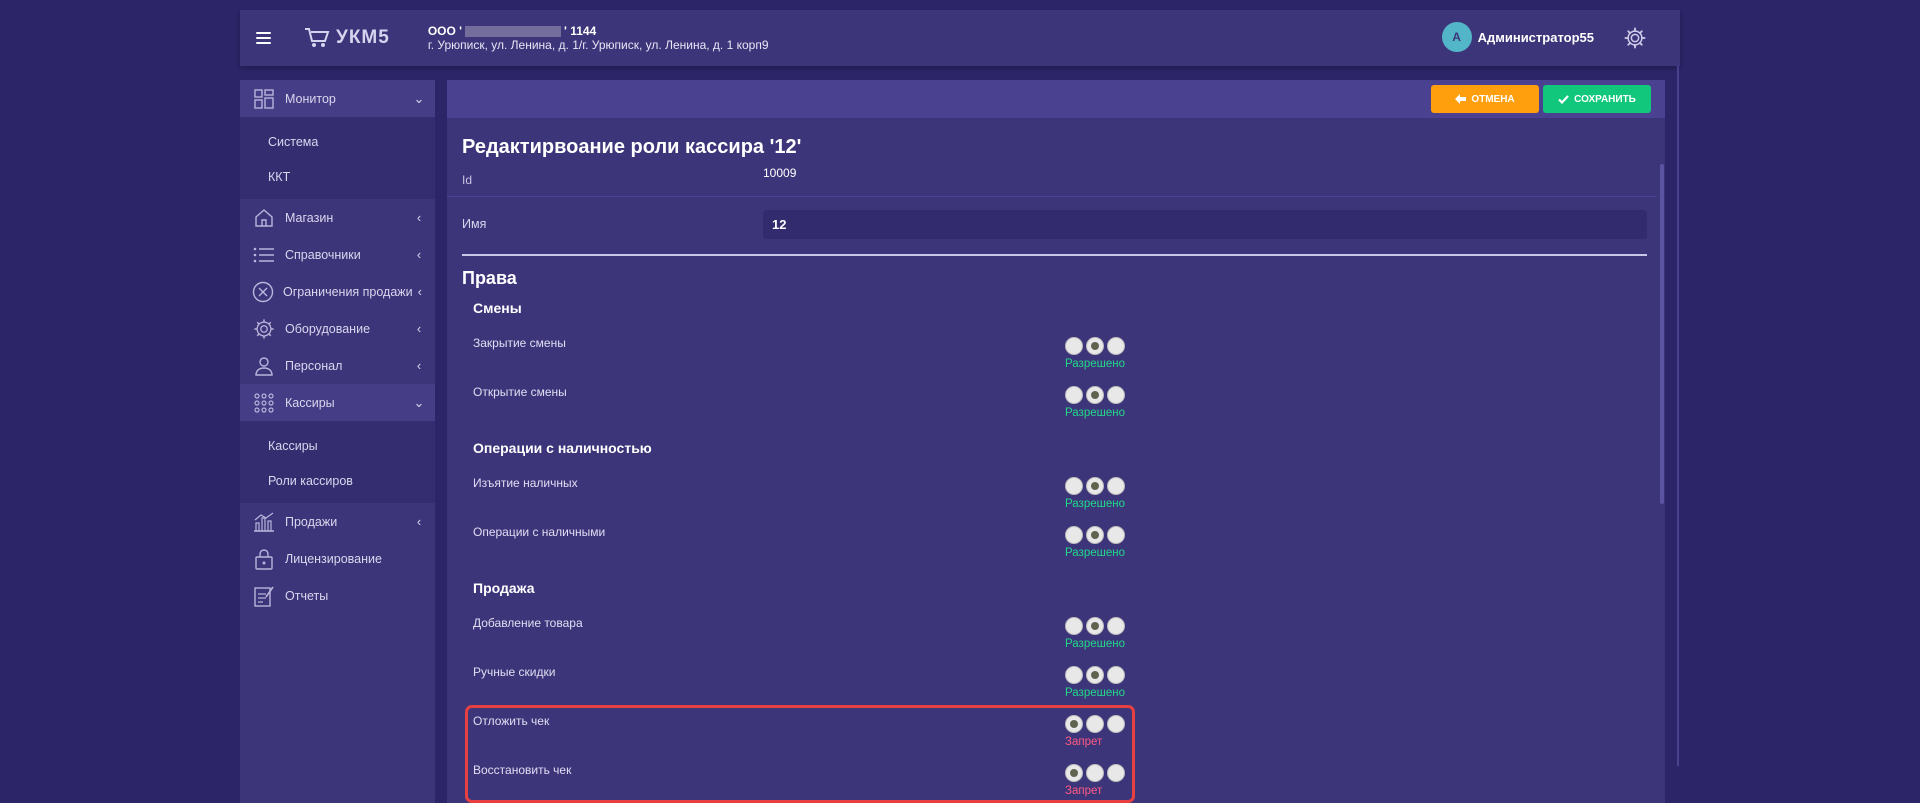 The image size is (1920, 804). Describe the element at coordinates (337, 291) in the screenshot. I see `sidebar-item-sale-restrictions: Ограничения продажи ‹` at that location.